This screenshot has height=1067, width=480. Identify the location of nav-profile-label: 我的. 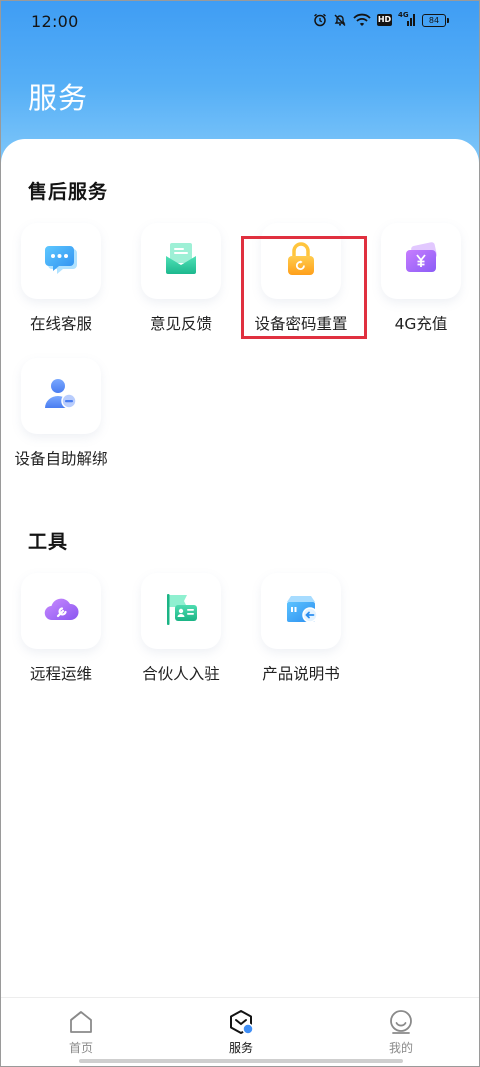
(400, 1048).